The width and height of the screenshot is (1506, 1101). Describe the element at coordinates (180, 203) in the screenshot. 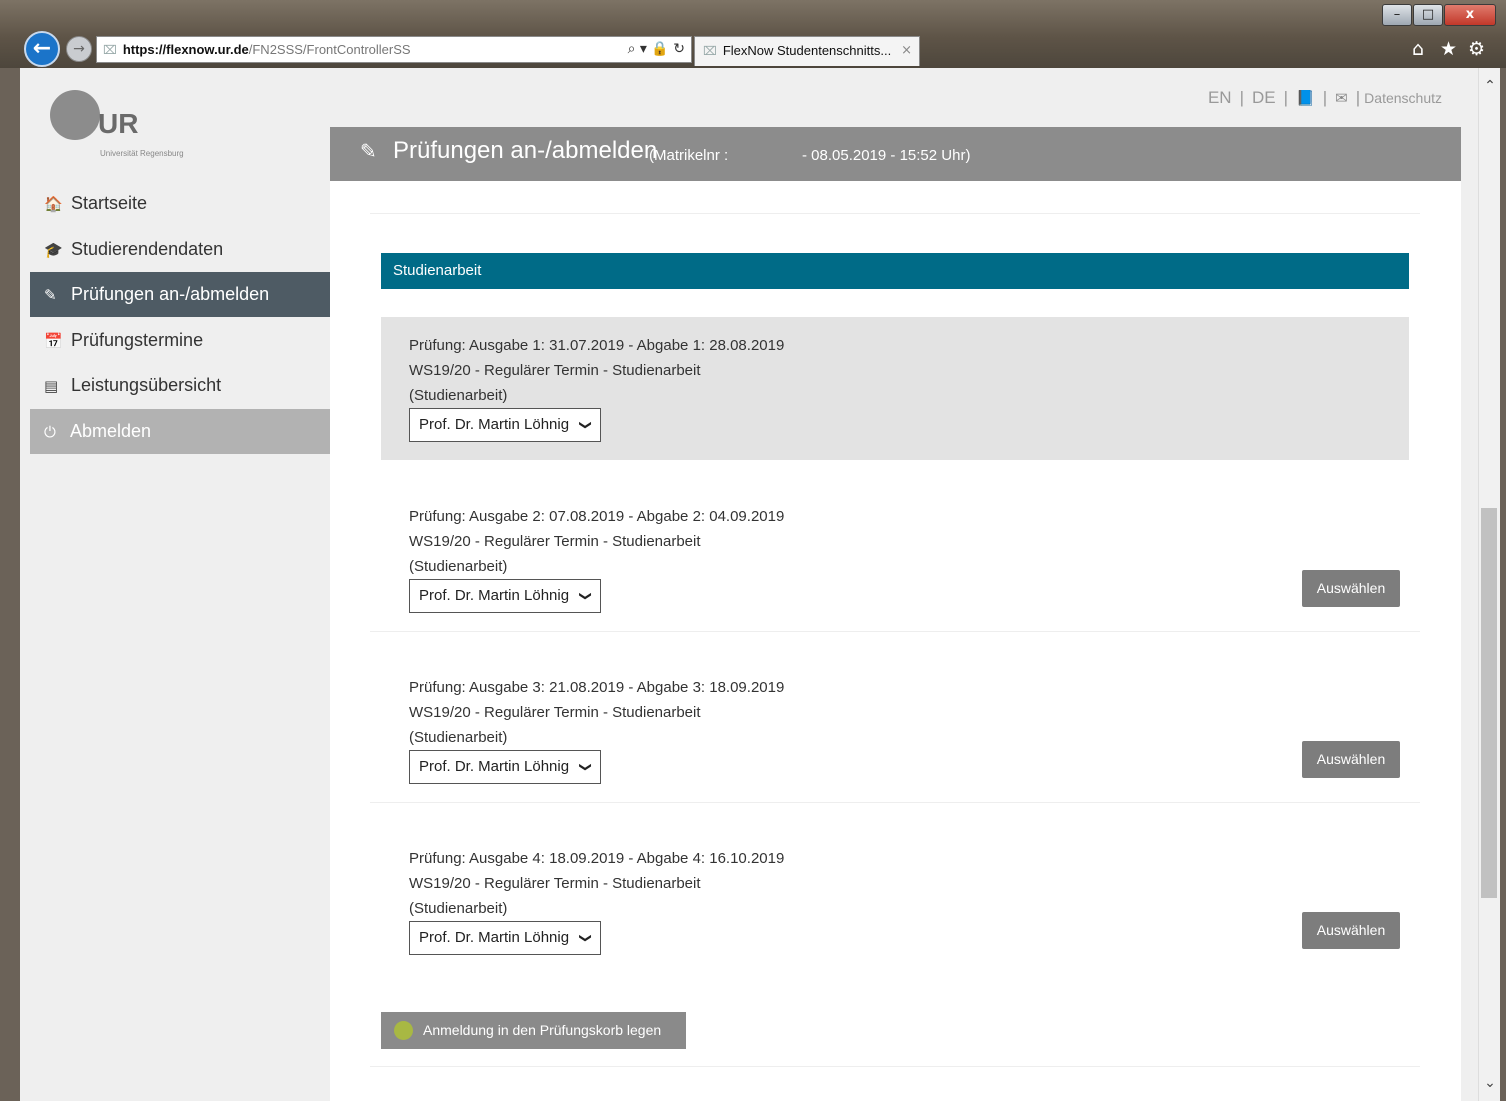

I see `sidebar-item-startseite: 🏠 Startseite` at that location.